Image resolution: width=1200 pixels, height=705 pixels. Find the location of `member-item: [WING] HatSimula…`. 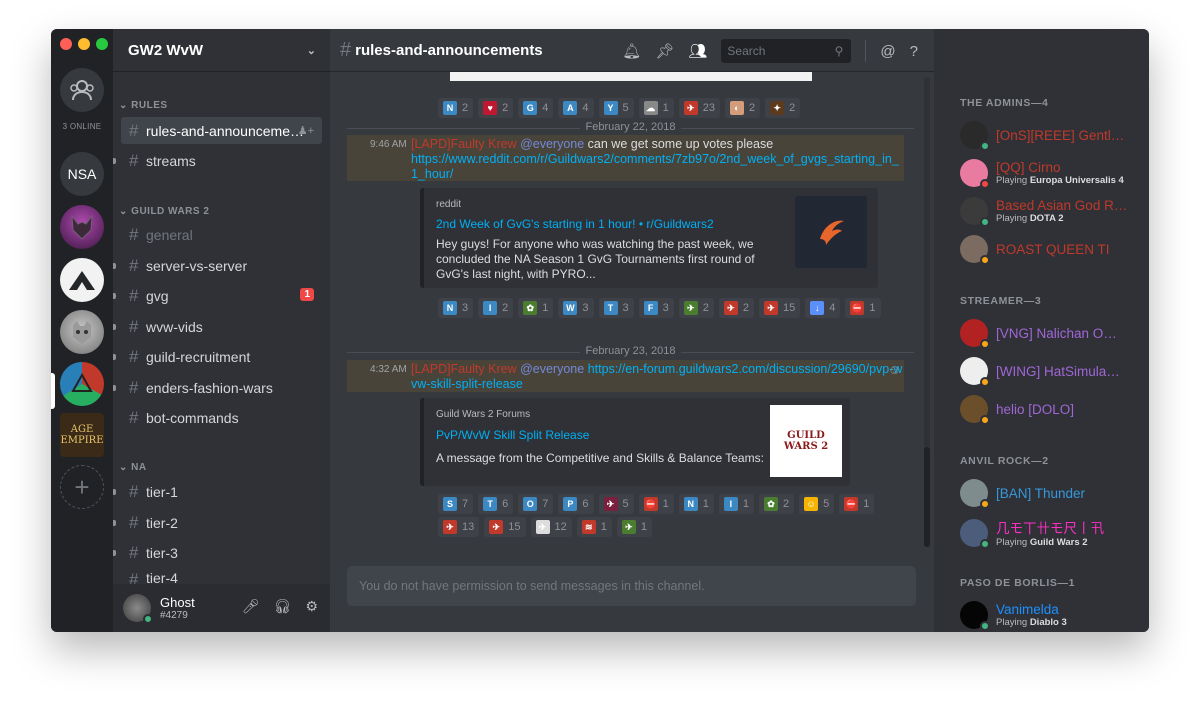

member-item: [WING] HatSimula… is located at coordinates (1050, 372).